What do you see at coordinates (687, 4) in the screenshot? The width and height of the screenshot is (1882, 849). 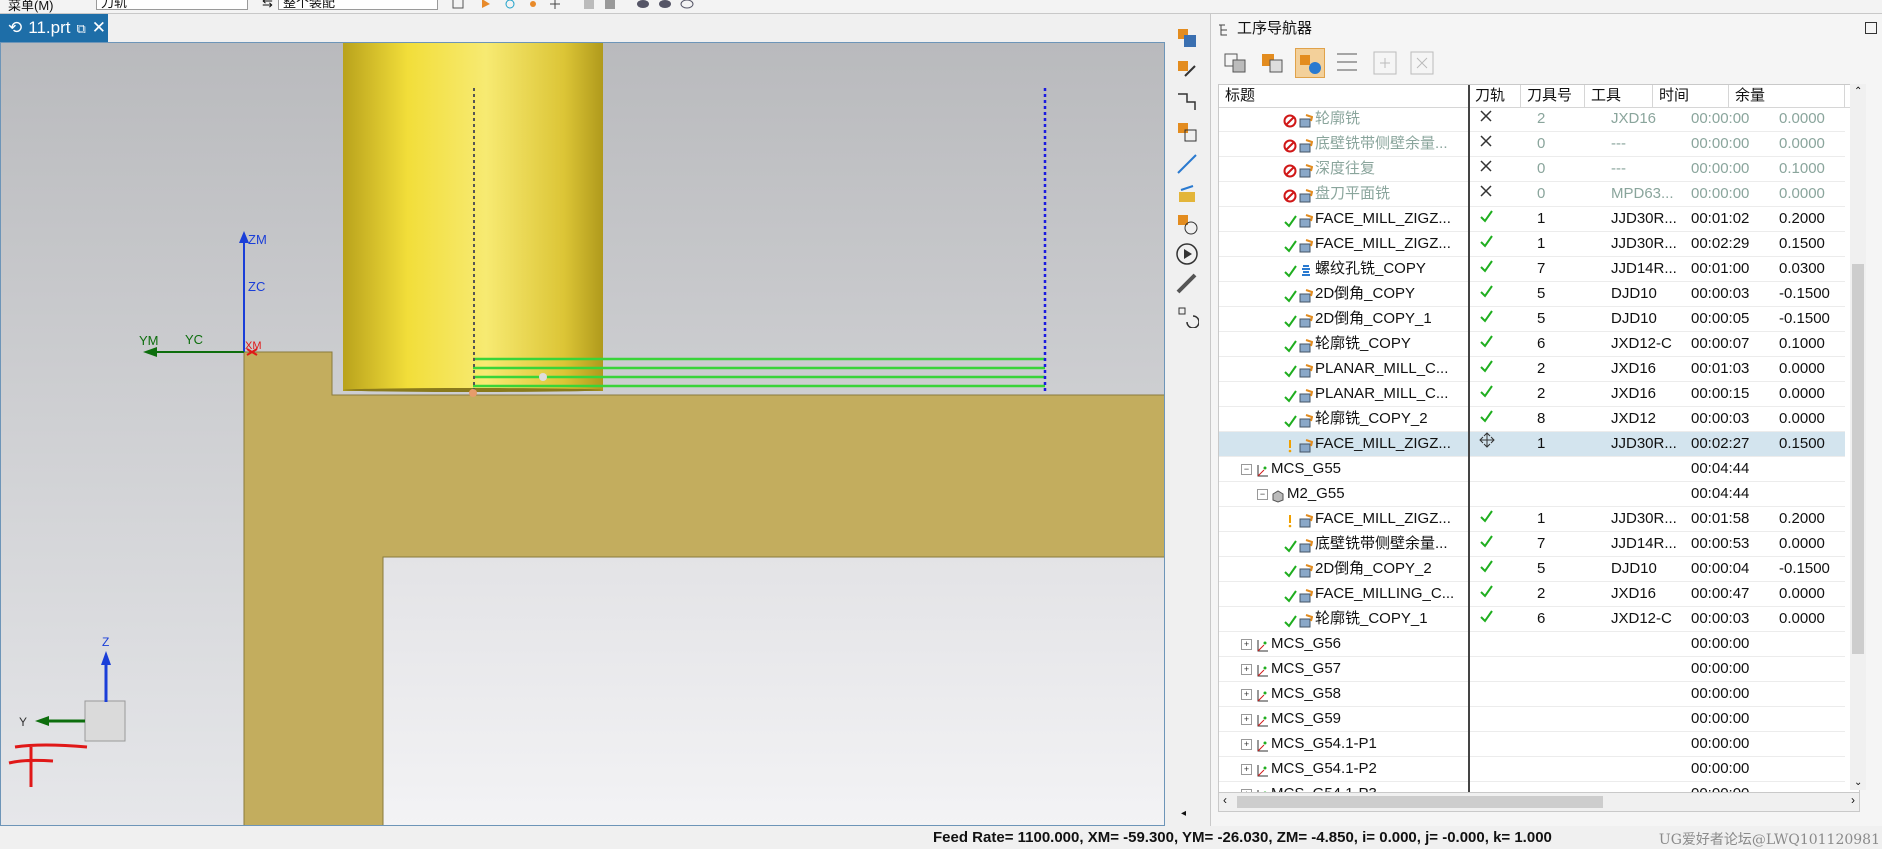 I see `hide-icon` at bounding box center [687, 4].